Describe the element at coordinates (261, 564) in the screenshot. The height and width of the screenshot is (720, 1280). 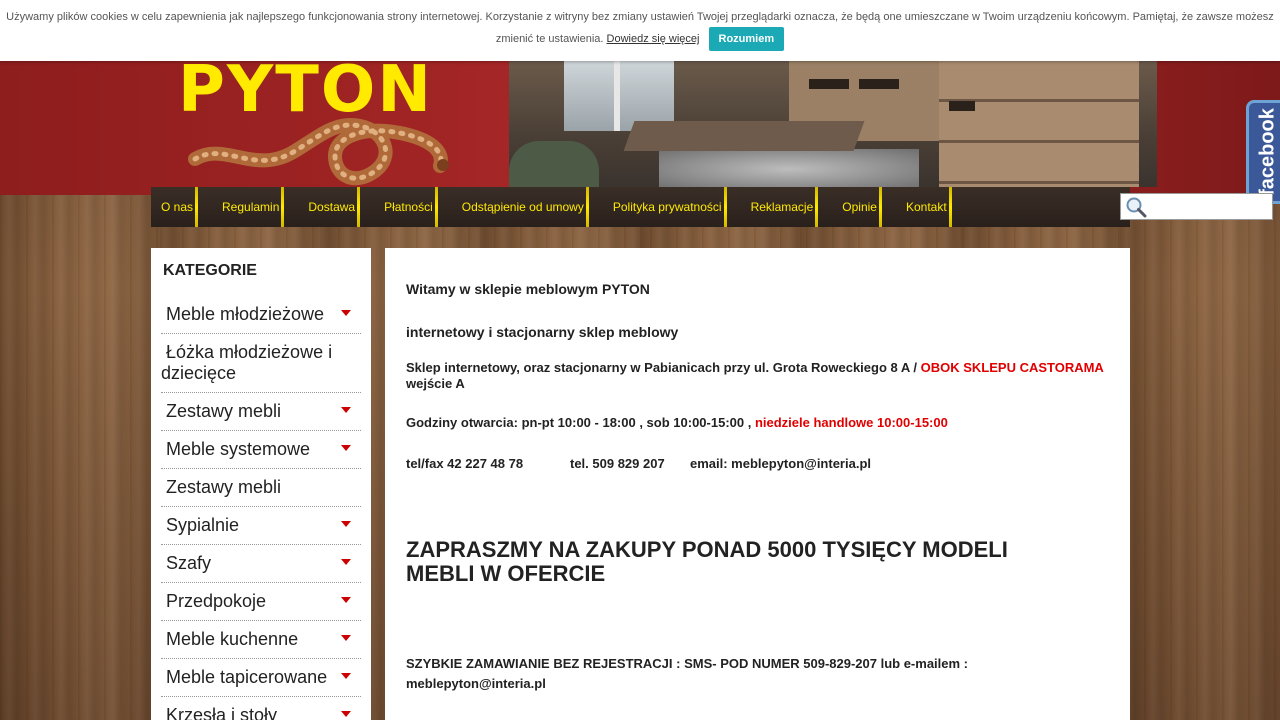
I see `sidebar-item-szafy: Szafy` at that location.